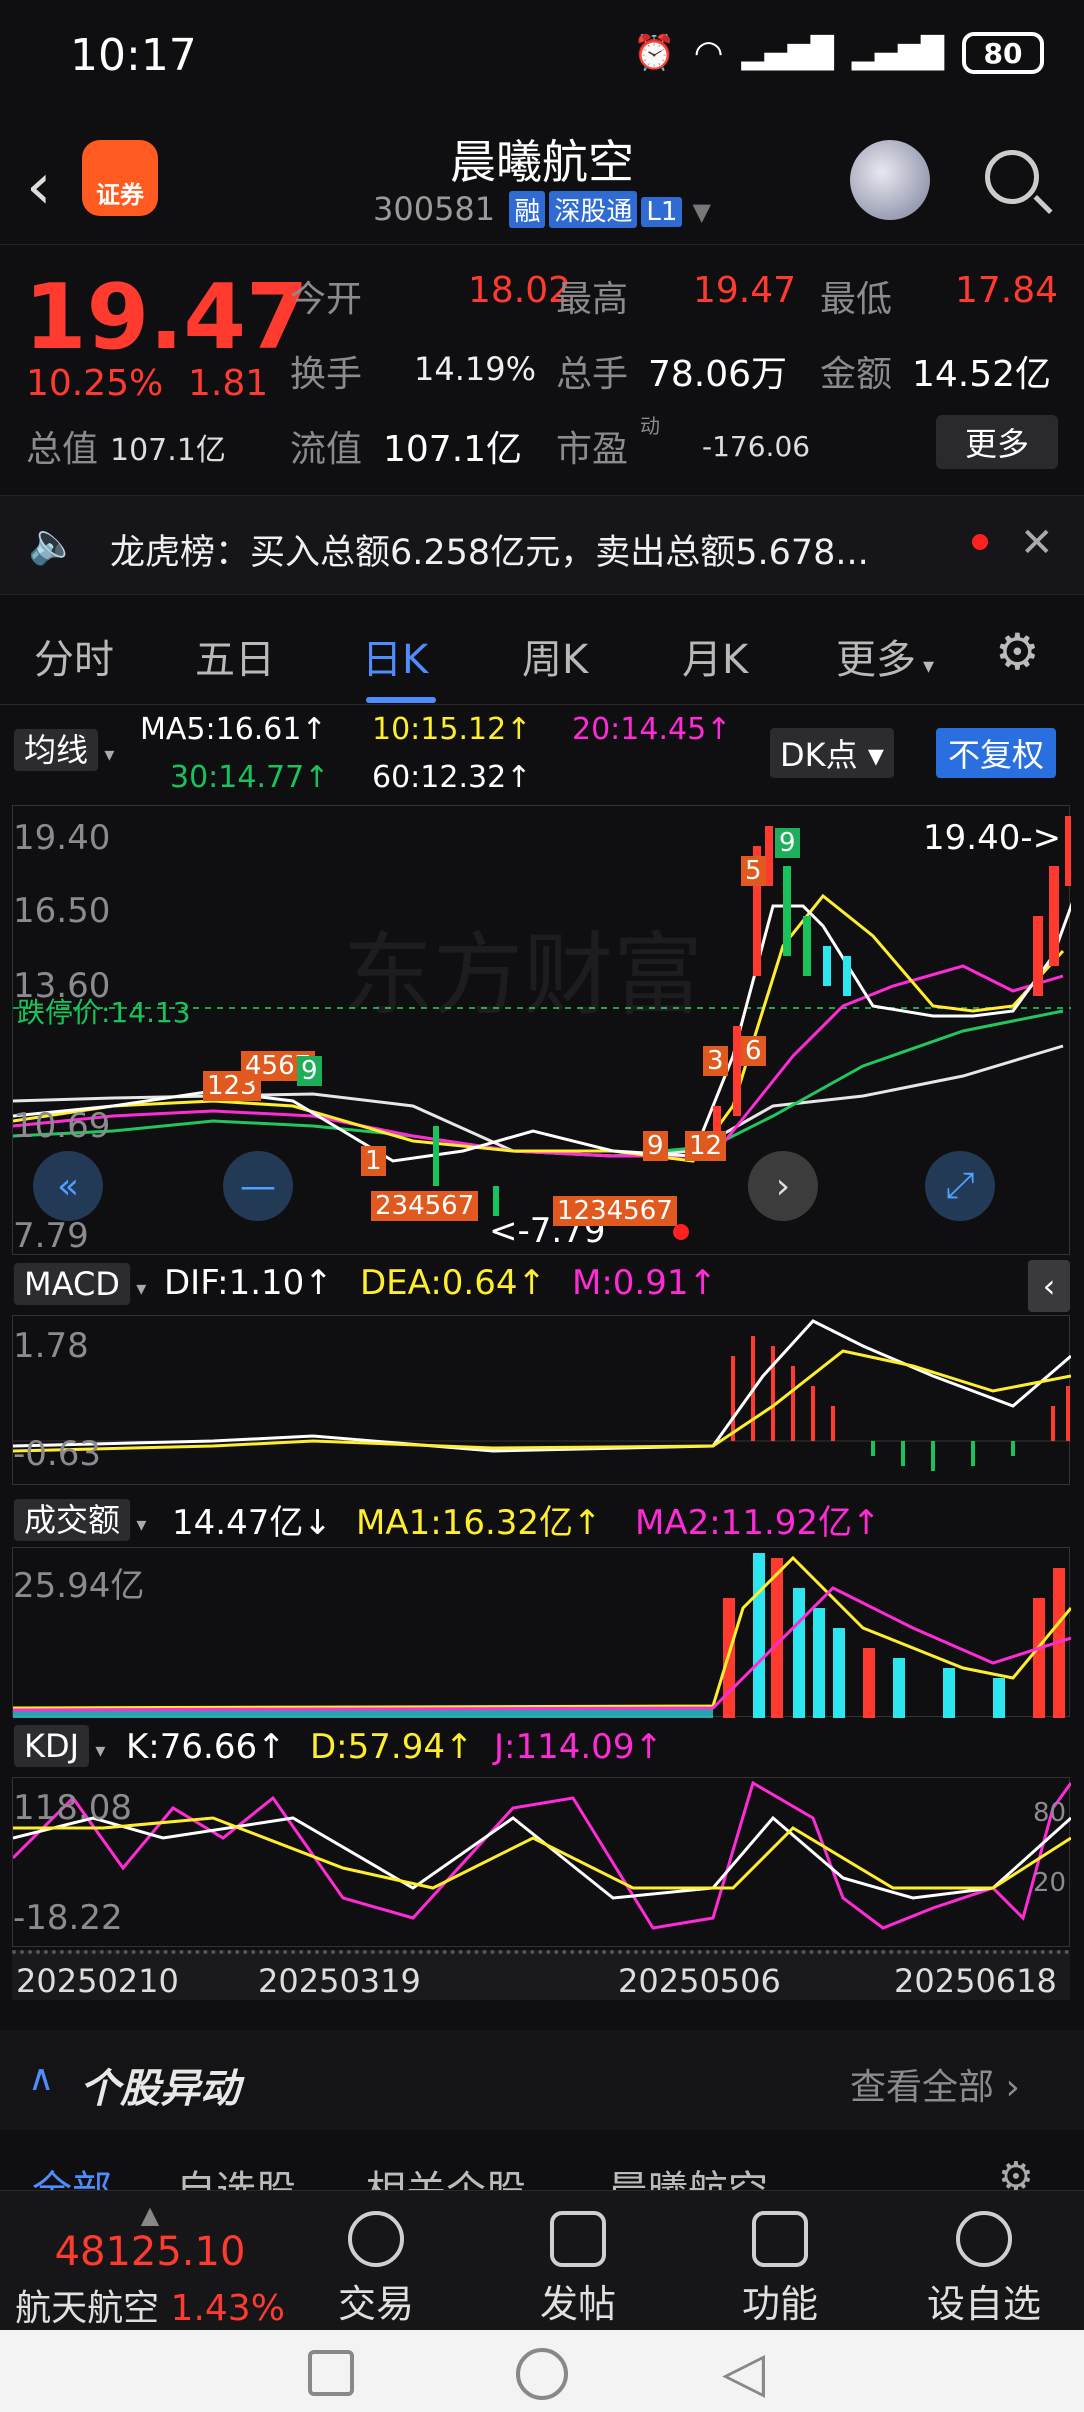  What do you see at coordinates (1012, 177) in the screenshot?
I see `search-icon` at bounding box center [1012, 177].